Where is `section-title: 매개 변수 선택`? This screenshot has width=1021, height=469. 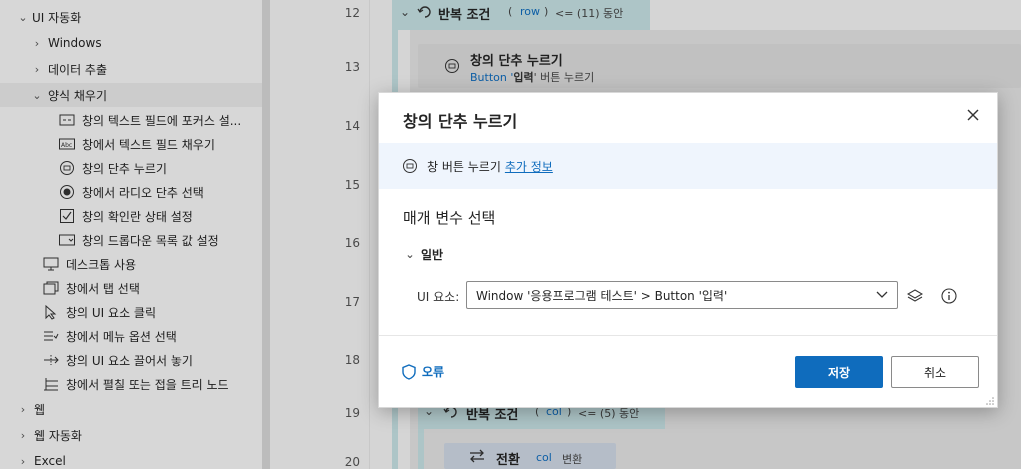
section-title: 매개 변수 선택 is located at coordinates (449, 218).